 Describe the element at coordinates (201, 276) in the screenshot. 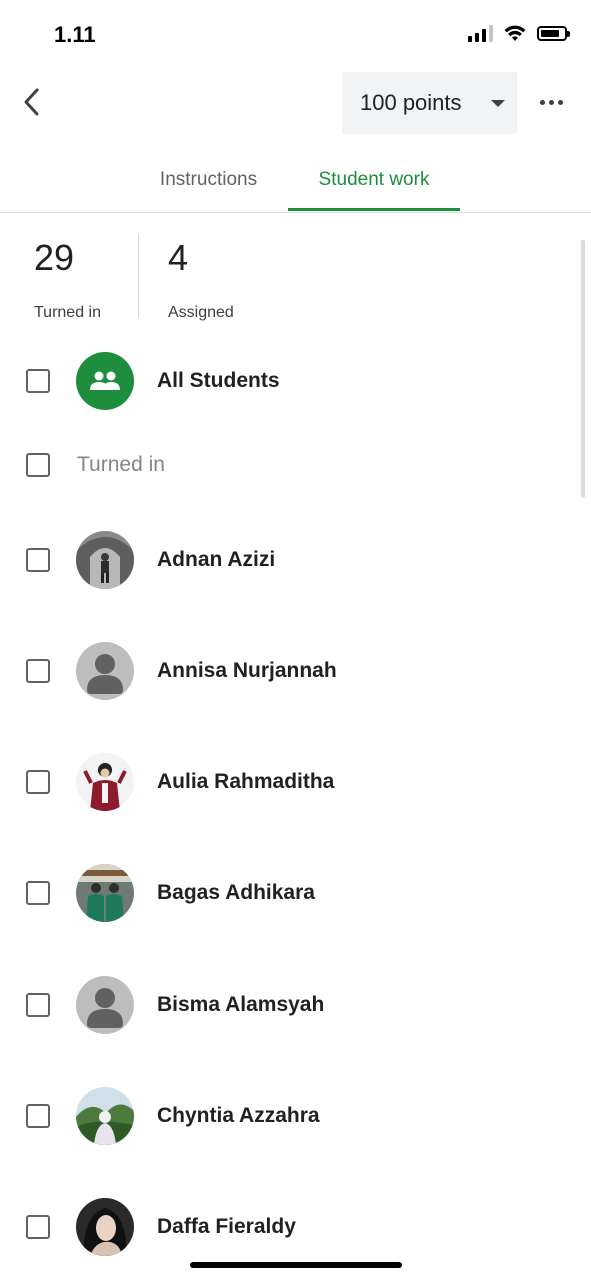

I see `stat-assigned: 4 Assigned` at that location.